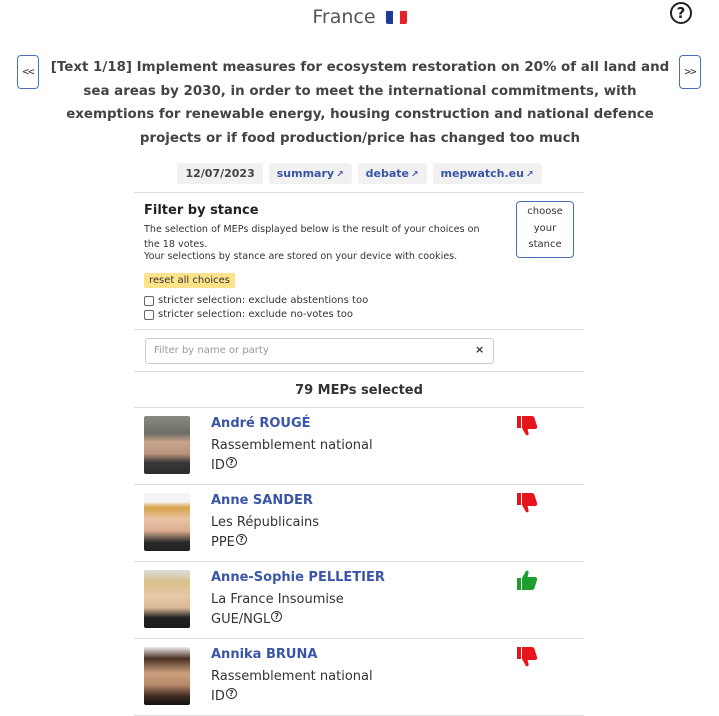 The height and width of the screenshot is (716, 719). What do you see at coordinates (396, 16) in the screenshot?
I see `flag-france-icon` at bounding box center [396, 16].